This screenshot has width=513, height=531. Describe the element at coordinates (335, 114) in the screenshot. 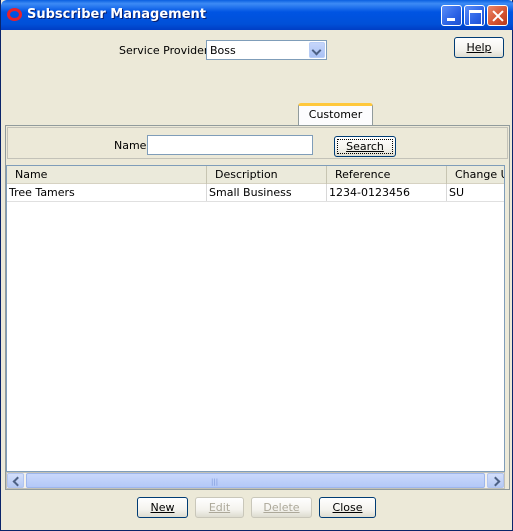

I see `tab-customer: Customer` at that location.